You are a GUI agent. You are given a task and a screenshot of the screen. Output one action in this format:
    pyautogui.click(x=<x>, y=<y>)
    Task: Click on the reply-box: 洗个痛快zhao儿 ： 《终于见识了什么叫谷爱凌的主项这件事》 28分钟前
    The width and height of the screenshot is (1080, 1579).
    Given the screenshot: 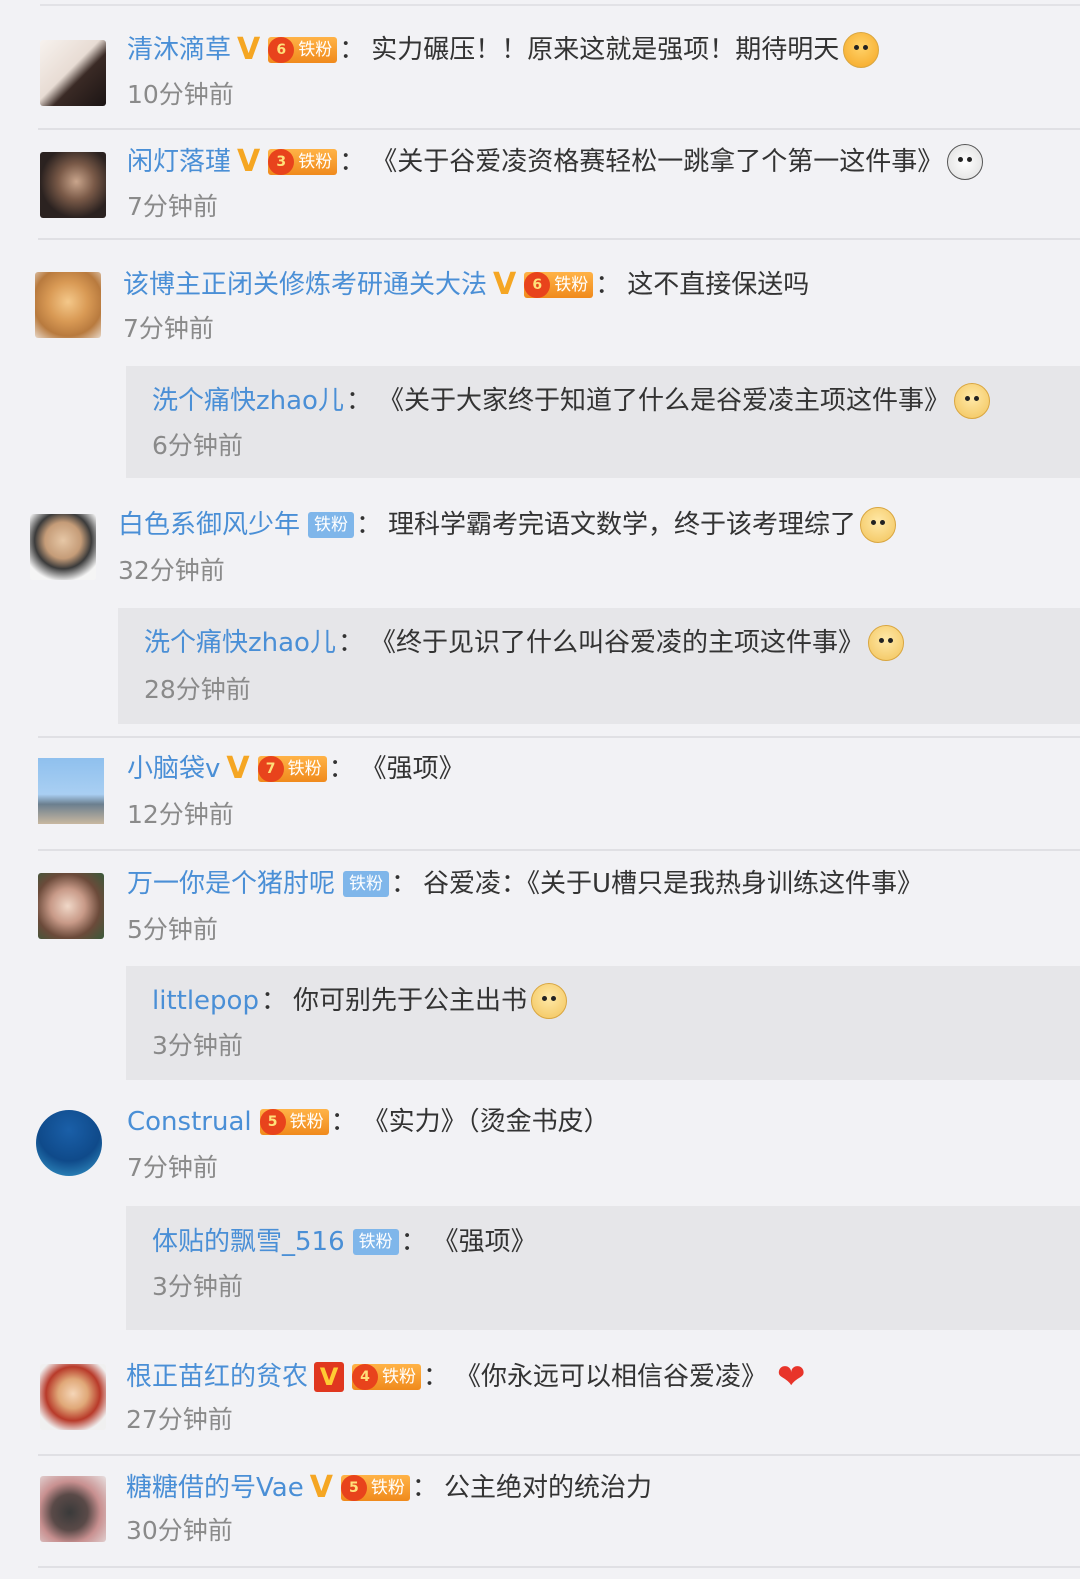 What is the action you would take?
    pyautogui.click(x=599, y=666)
    